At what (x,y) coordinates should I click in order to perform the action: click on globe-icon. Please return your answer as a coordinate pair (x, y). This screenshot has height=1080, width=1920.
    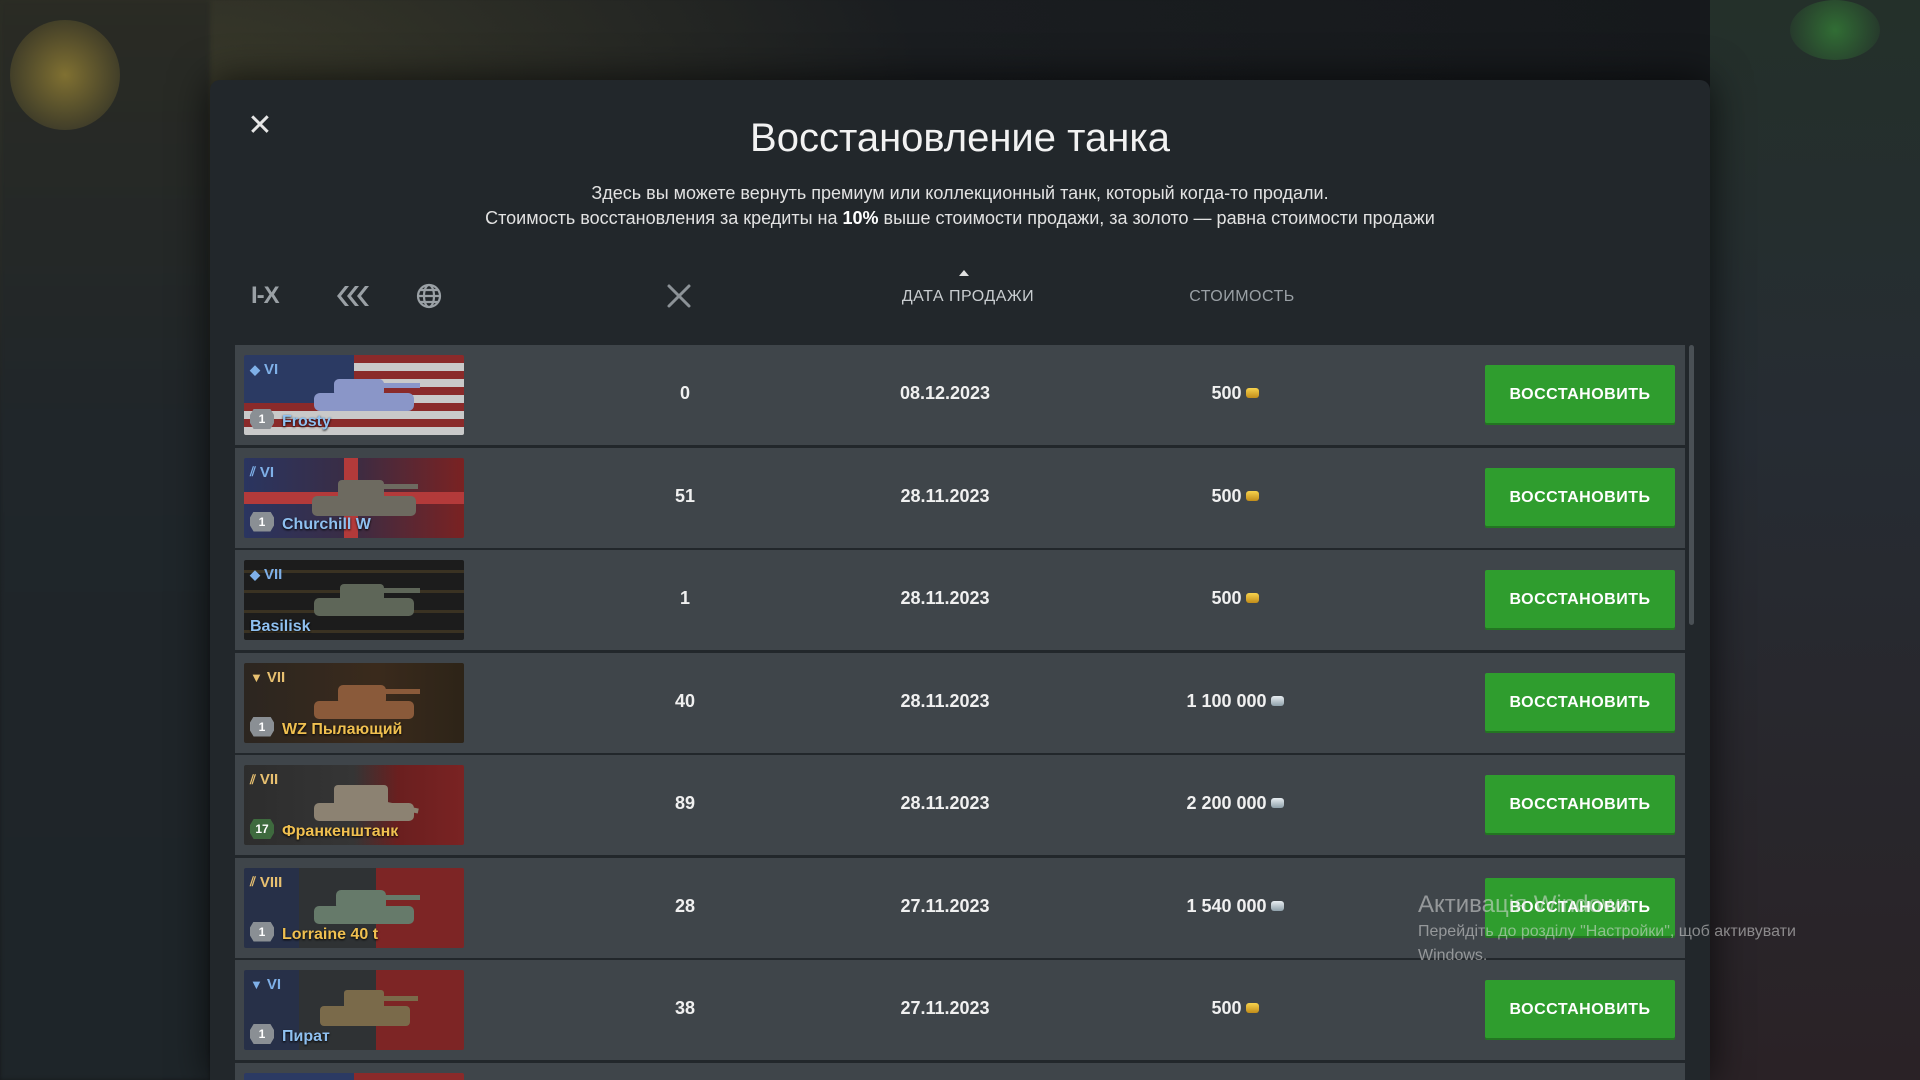
    Looking at the image, I should click on (429, 296).